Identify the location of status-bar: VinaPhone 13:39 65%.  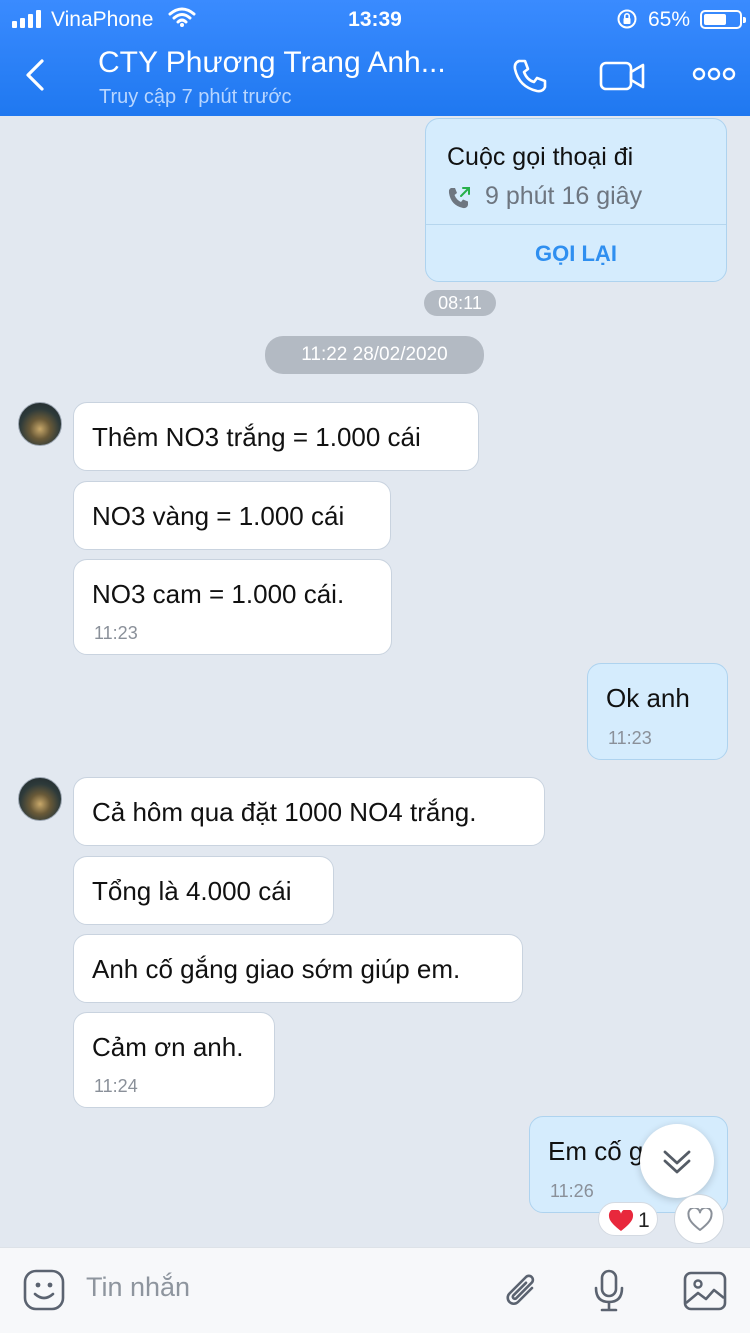
(375, 20).